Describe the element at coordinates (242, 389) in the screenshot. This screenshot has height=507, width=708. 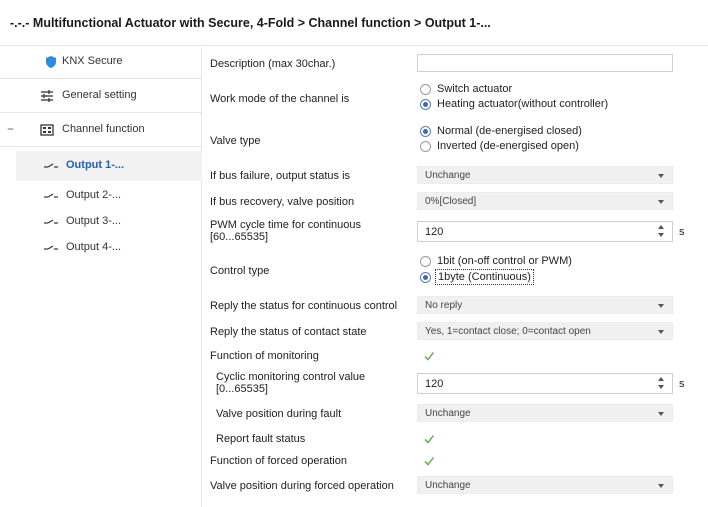
I see `label-line: [0...65535]` at that location.